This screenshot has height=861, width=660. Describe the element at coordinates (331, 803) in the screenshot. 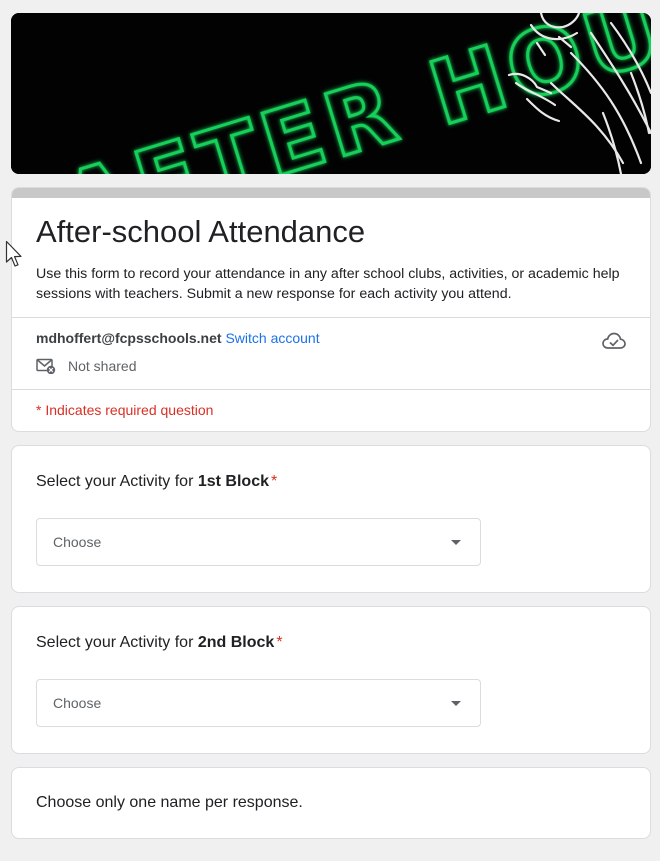

I see `instruction-card: Choose only one name per response.` at that location.